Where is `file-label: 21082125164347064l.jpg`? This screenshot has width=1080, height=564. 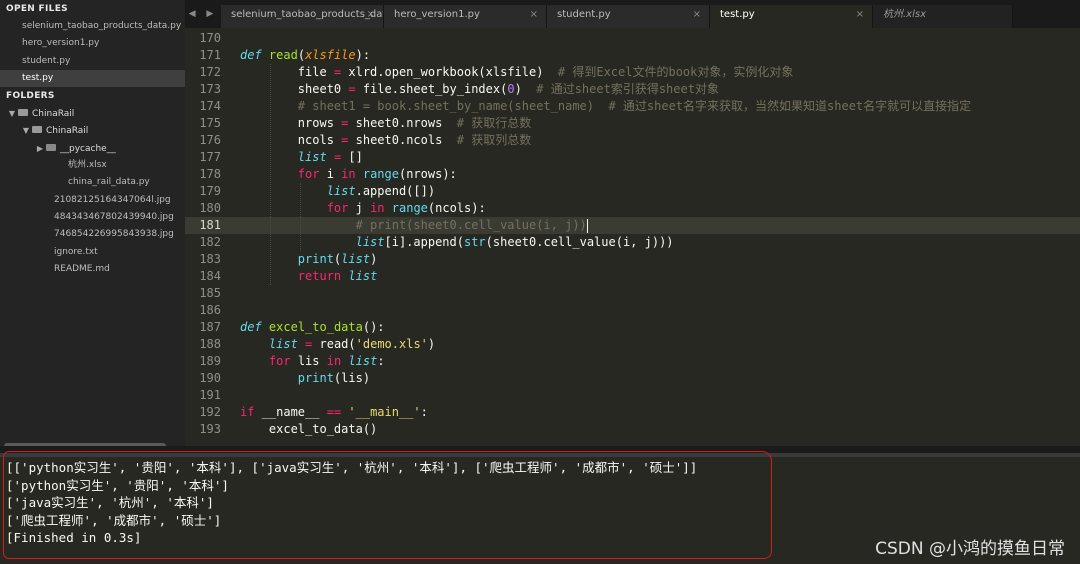 file-label: 21082125164347064l.jpg is located at coordinates (112, 199).